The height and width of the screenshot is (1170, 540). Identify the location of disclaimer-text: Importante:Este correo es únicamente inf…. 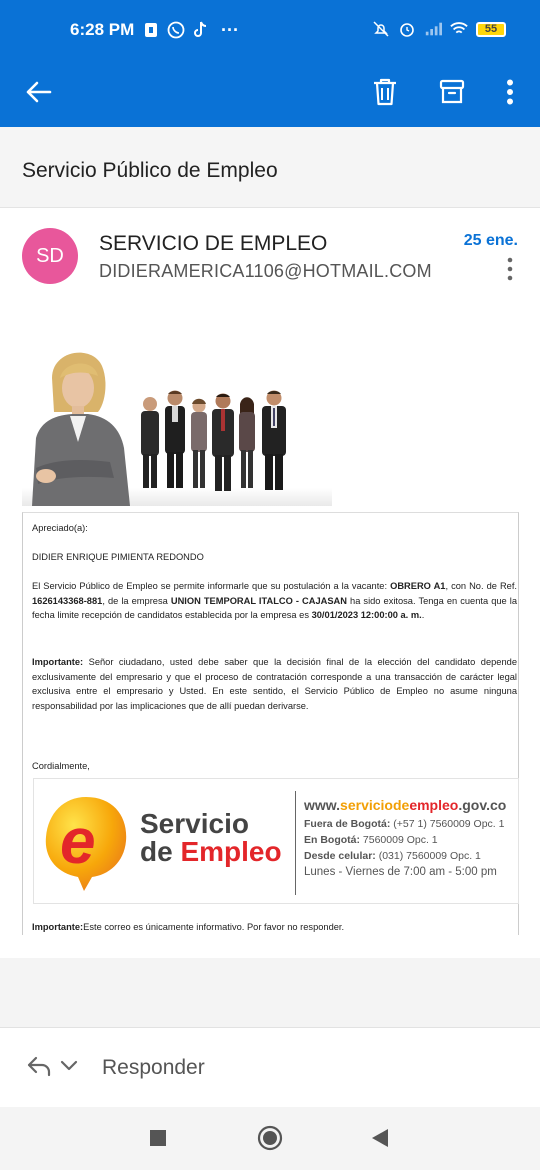
(188, 927).